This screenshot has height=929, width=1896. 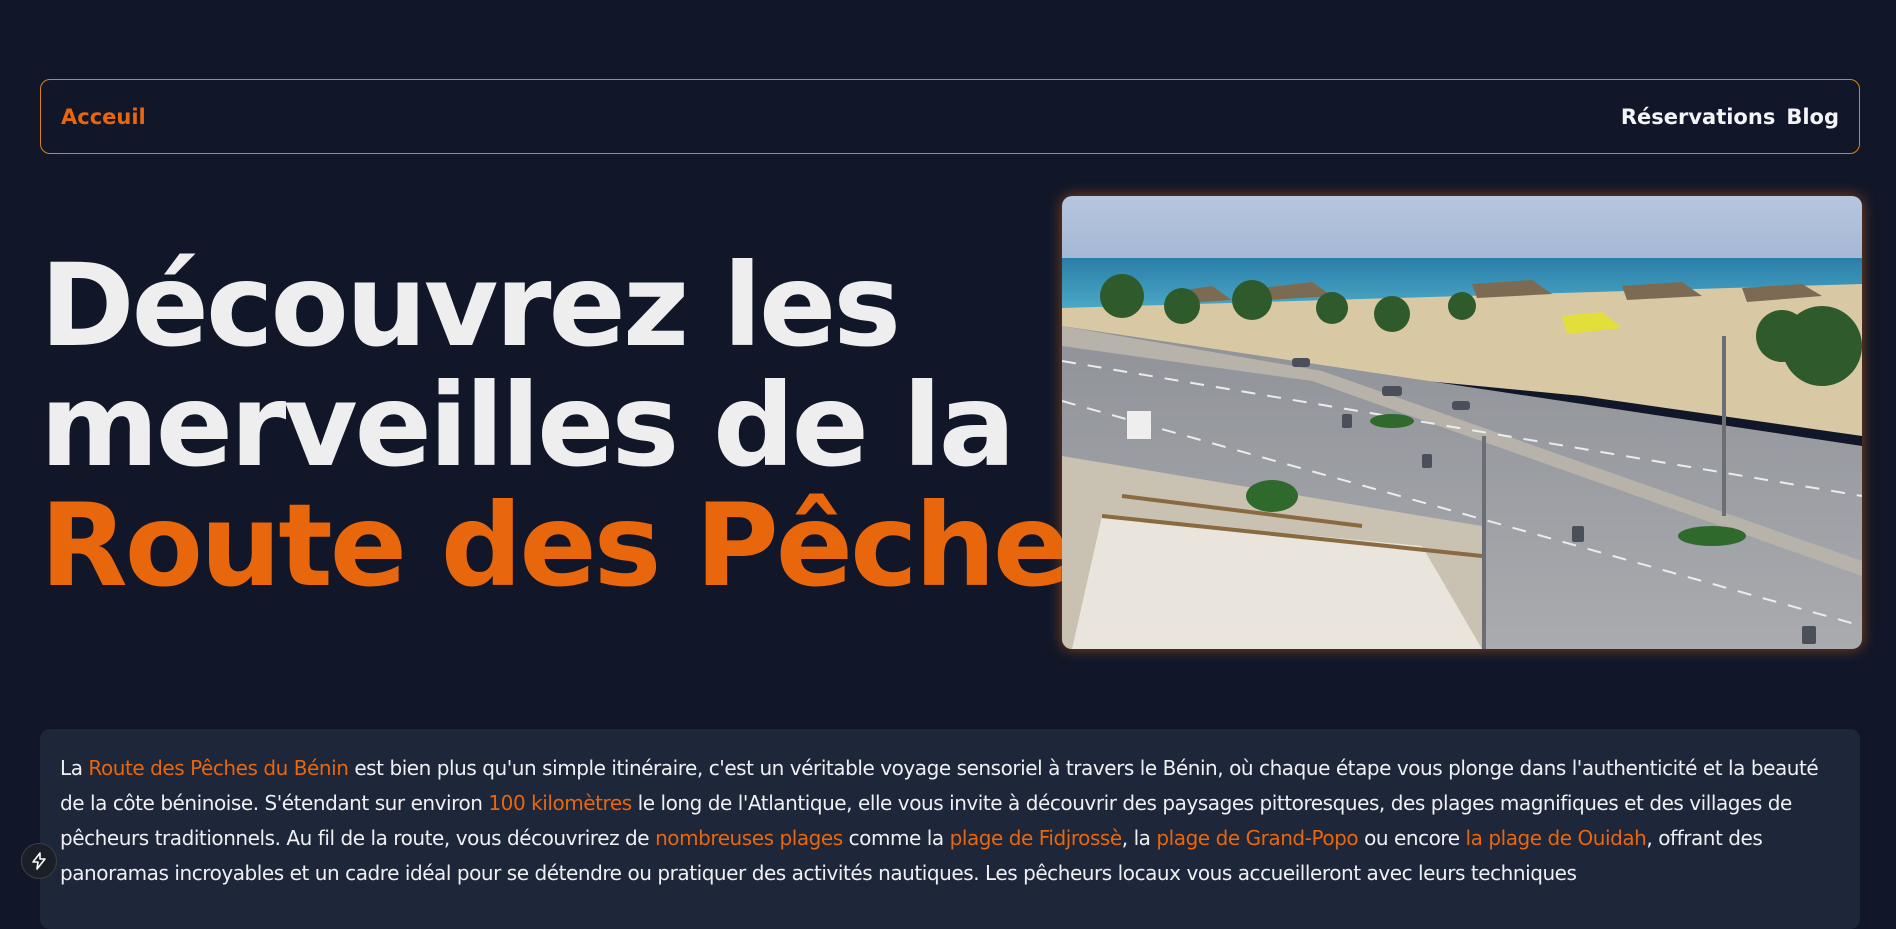 I want to click on hero-title-line-1: Découvrez les, so click(x=470, y=305).